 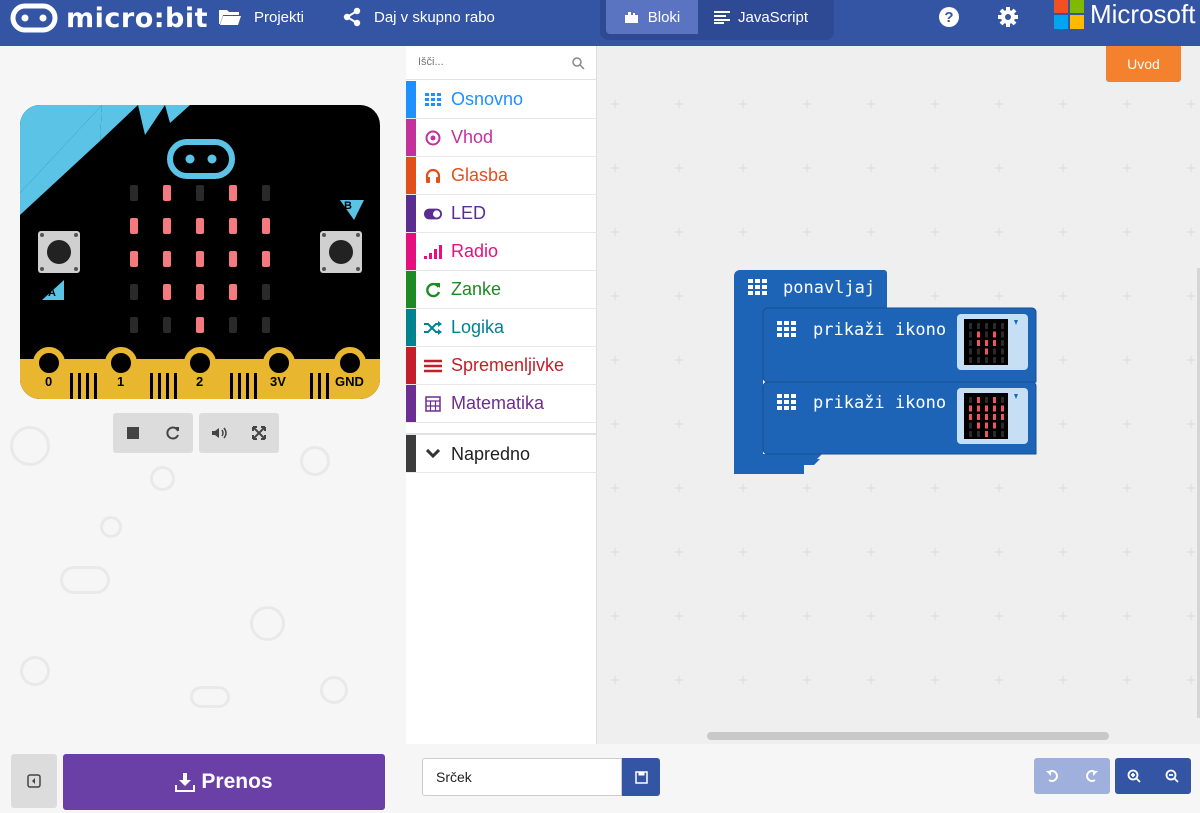 I want to click on category-label: Spremenljivke, so click(x=508, y=365).